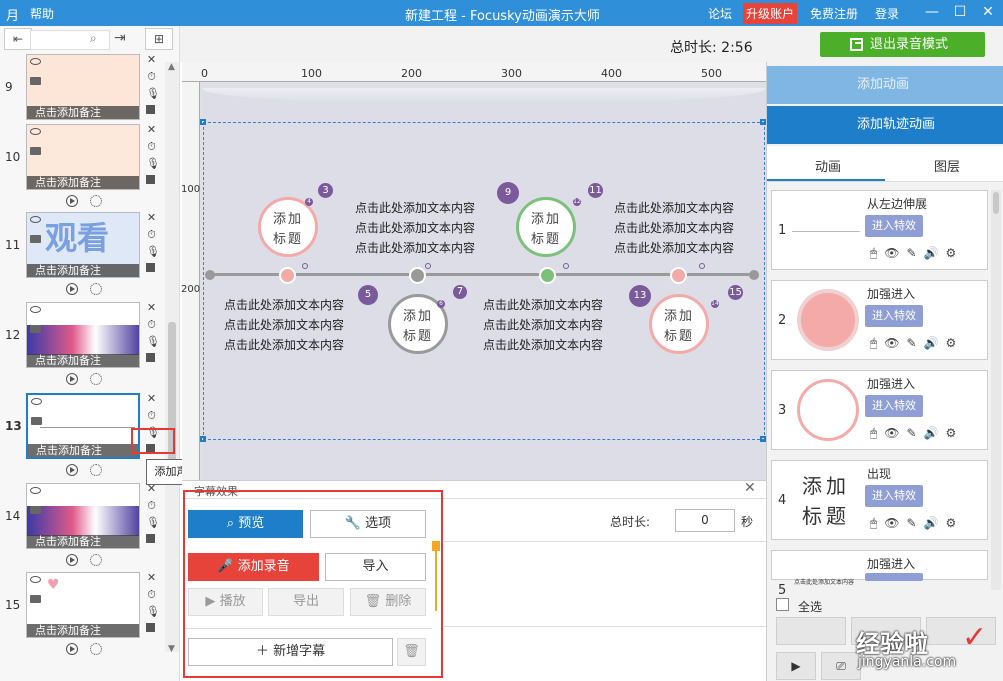  I want to click on animation-item: 1 从左边伸展 进入特效 🖱👁✎🔊⚙, so click(879, 230).